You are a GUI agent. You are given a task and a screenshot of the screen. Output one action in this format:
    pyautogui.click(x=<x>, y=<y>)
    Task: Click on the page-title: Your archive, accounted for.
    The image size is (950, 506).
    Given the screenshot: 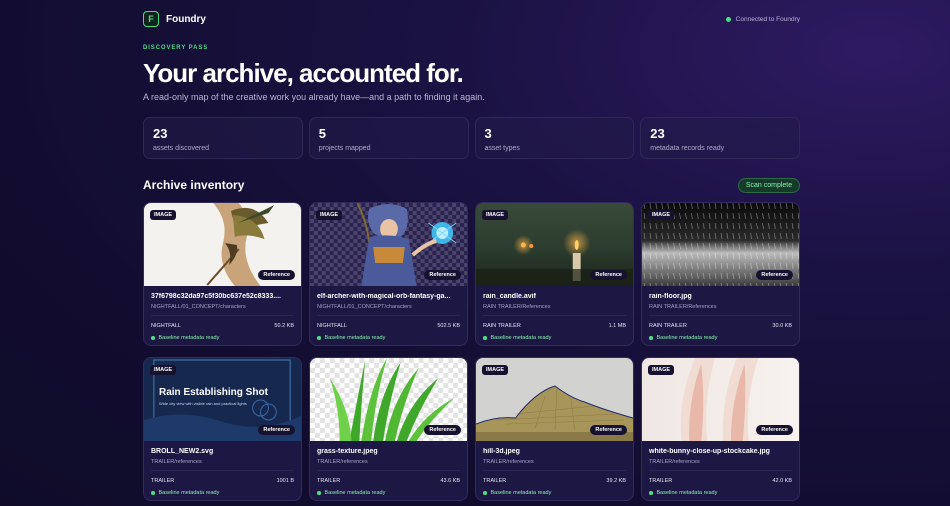 What is the action you would take?
    pyautogui.click(x=303, y=73)
    